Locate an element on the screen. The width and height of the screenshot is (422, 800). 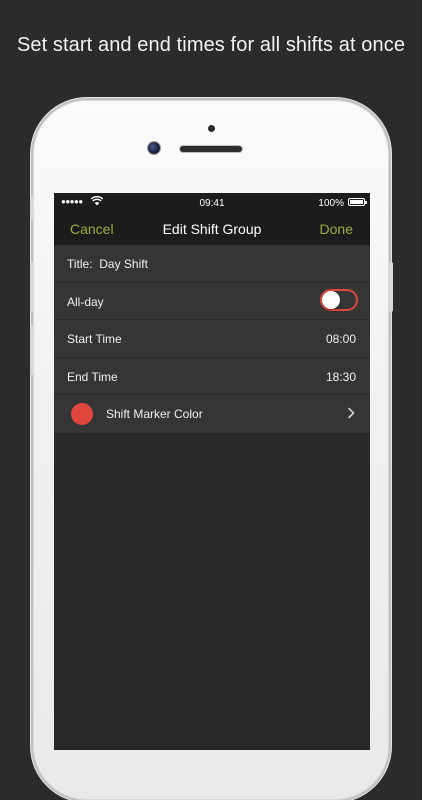
earpiece-speaker is located at coordinates (211, 149).